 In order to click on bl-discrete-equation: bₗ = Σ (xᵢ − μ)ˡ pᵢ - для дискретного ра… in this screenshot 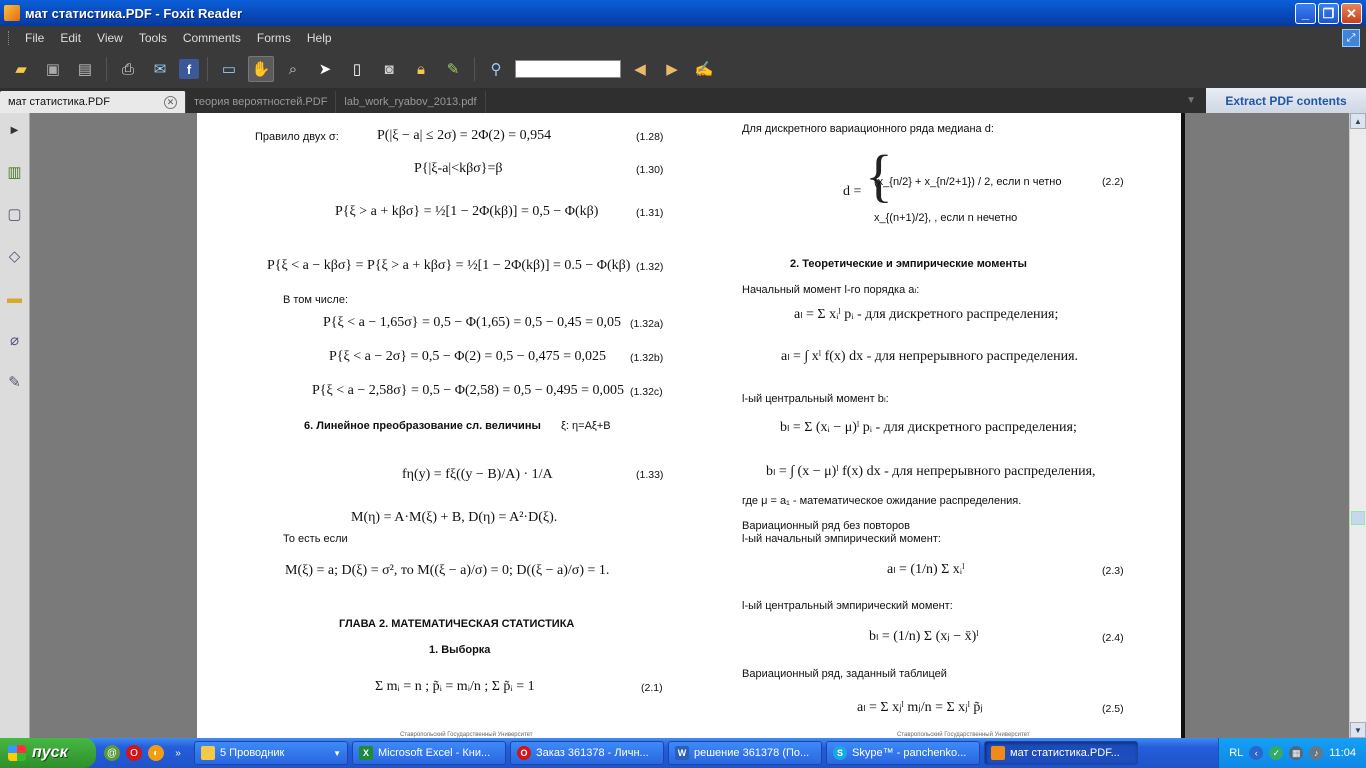, I will do `click(928, 427)`.